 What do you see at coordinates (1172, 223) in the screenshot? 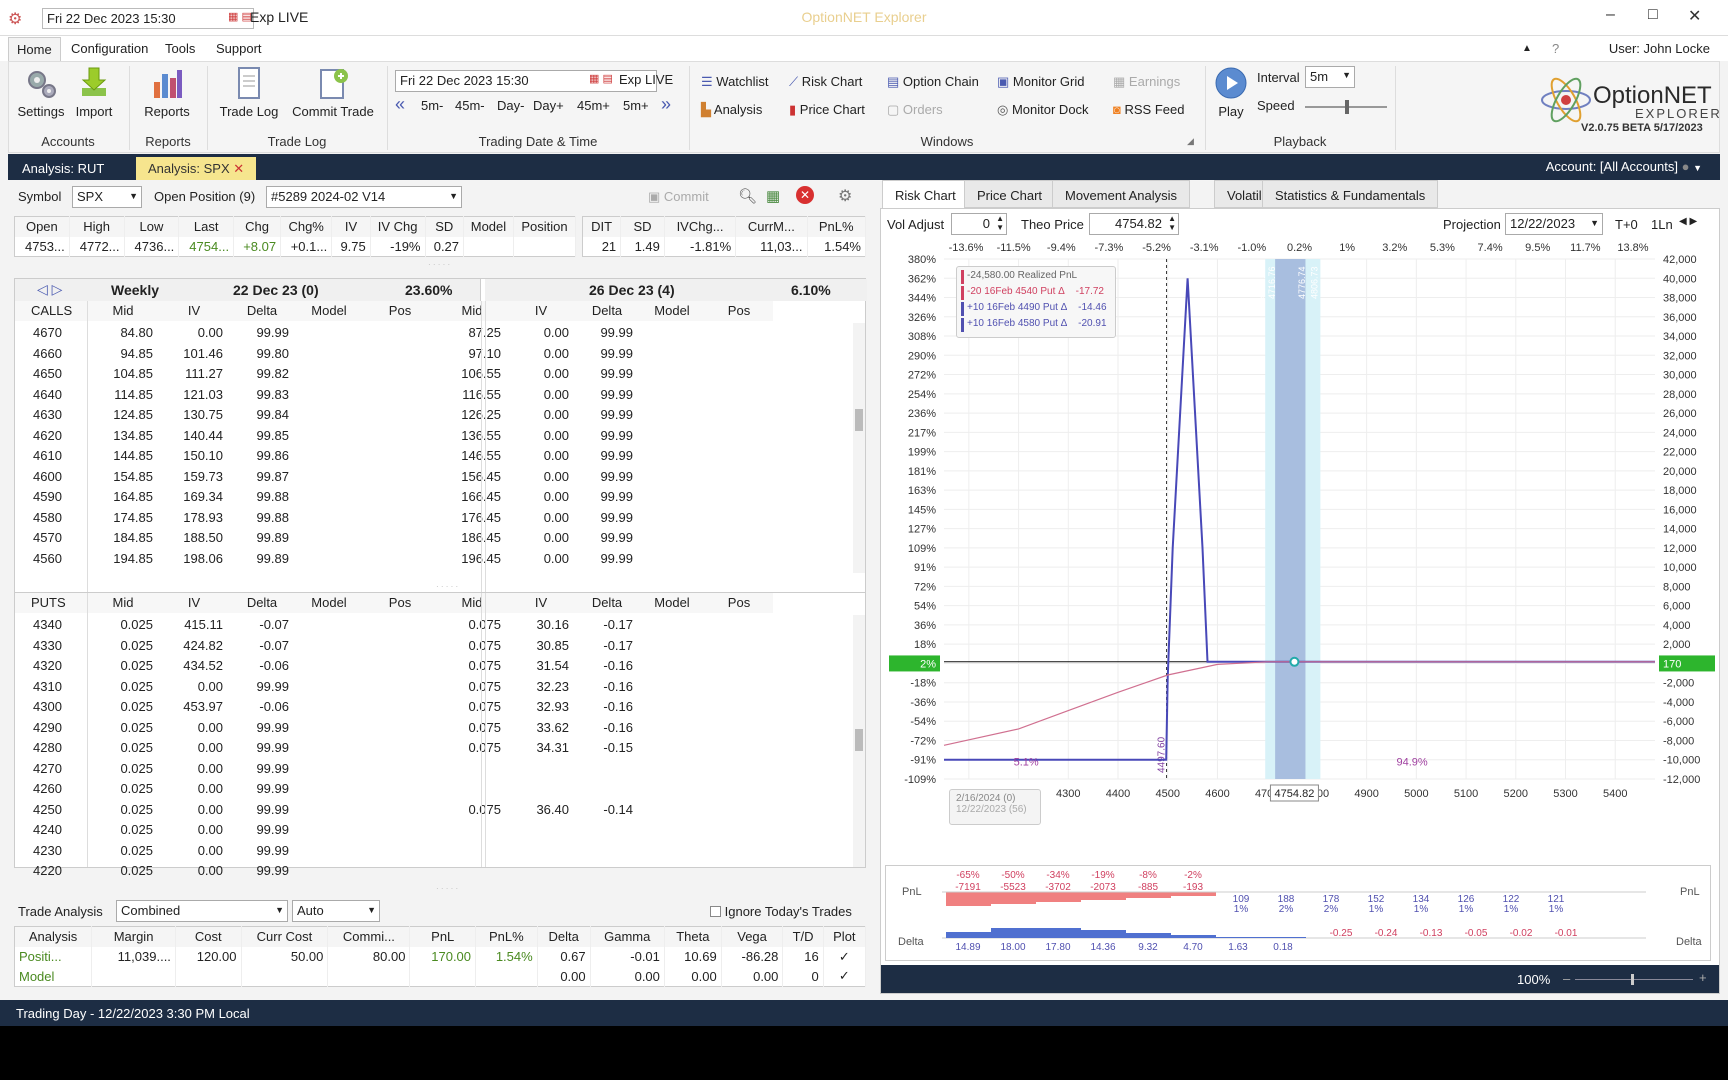
I see `spinner-icon: ▲ ▼` at bounding box center [1172, 223].